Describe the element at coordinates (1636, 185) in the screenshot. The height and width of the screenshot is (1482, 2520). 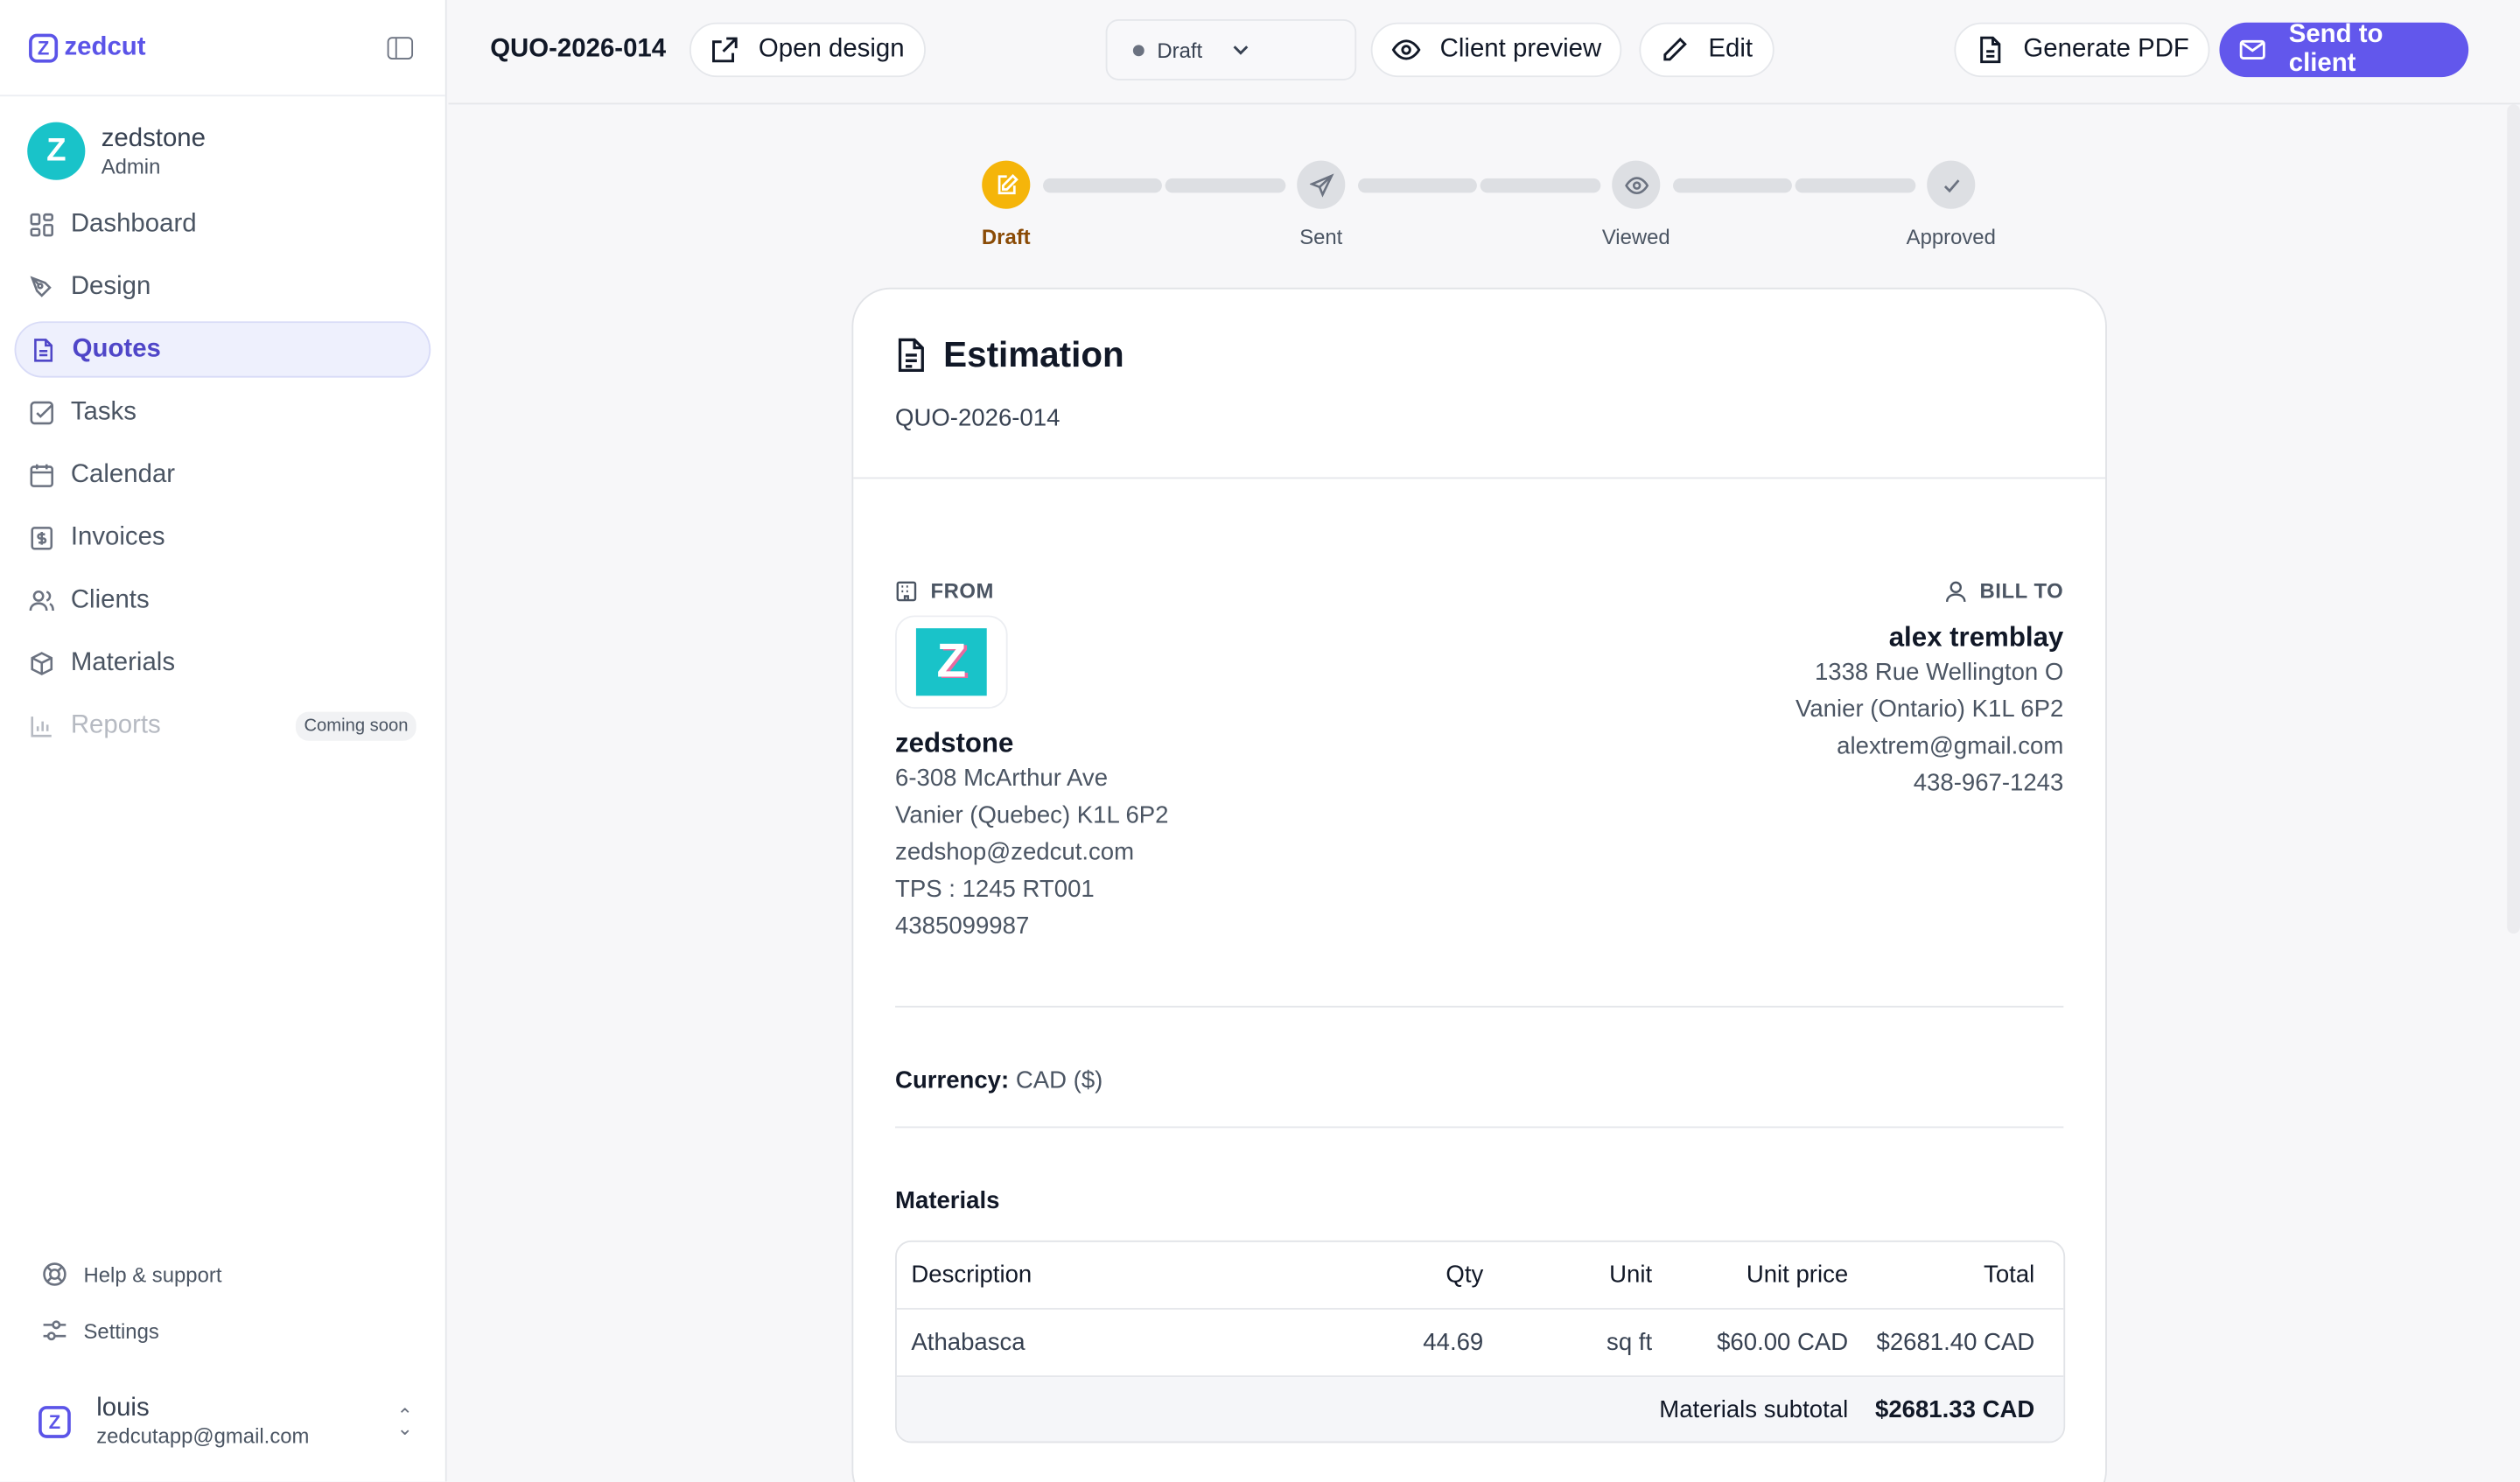
I see `eye-icon` at that location.